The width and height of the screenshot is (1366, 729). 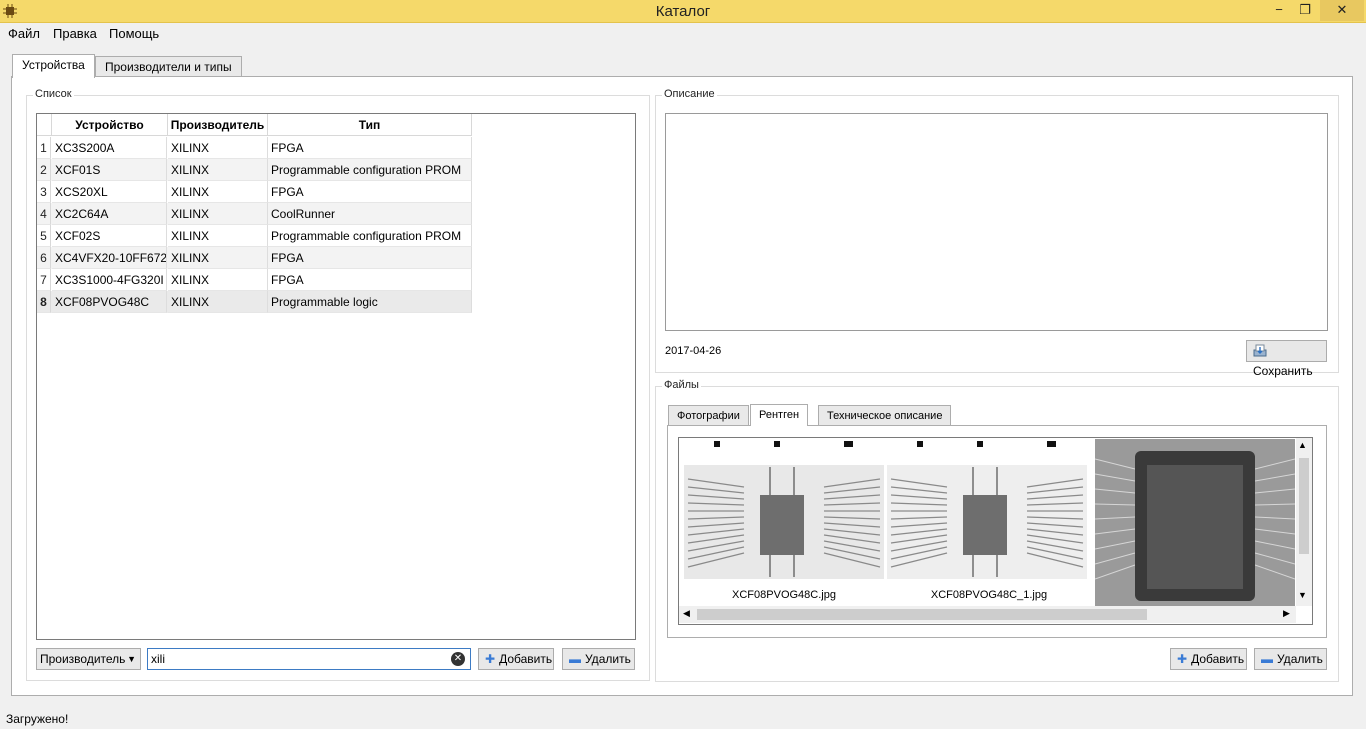 I want to click on row-number: 8, so click(x=44, y=302).